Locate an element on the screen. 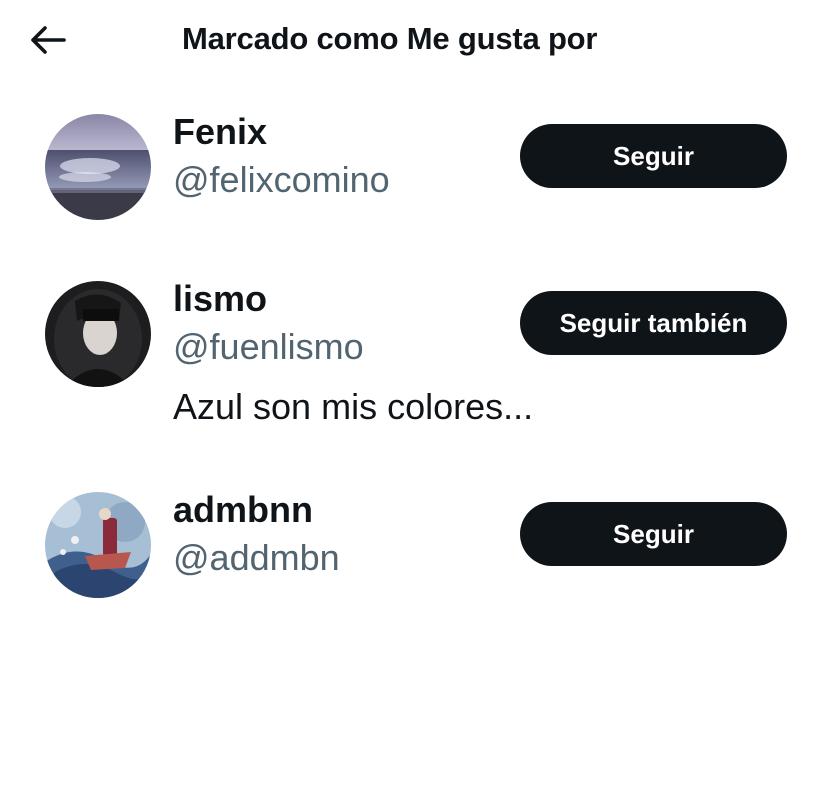  follow-button: Seguir también is located at coordinates (653, 323).